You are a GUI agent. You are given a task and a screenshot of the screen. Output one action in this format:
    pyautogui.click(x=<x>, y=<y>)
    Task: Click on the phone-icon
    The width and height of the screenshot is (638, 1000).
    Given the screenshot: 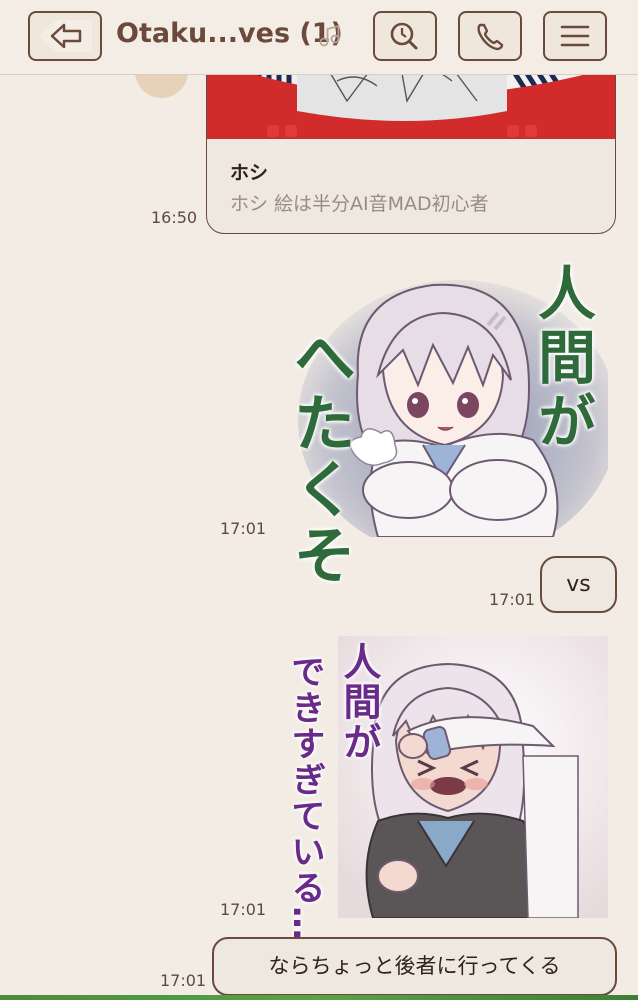 What is the action you would take?
    pyautogui.click(x=490, y=37)
    